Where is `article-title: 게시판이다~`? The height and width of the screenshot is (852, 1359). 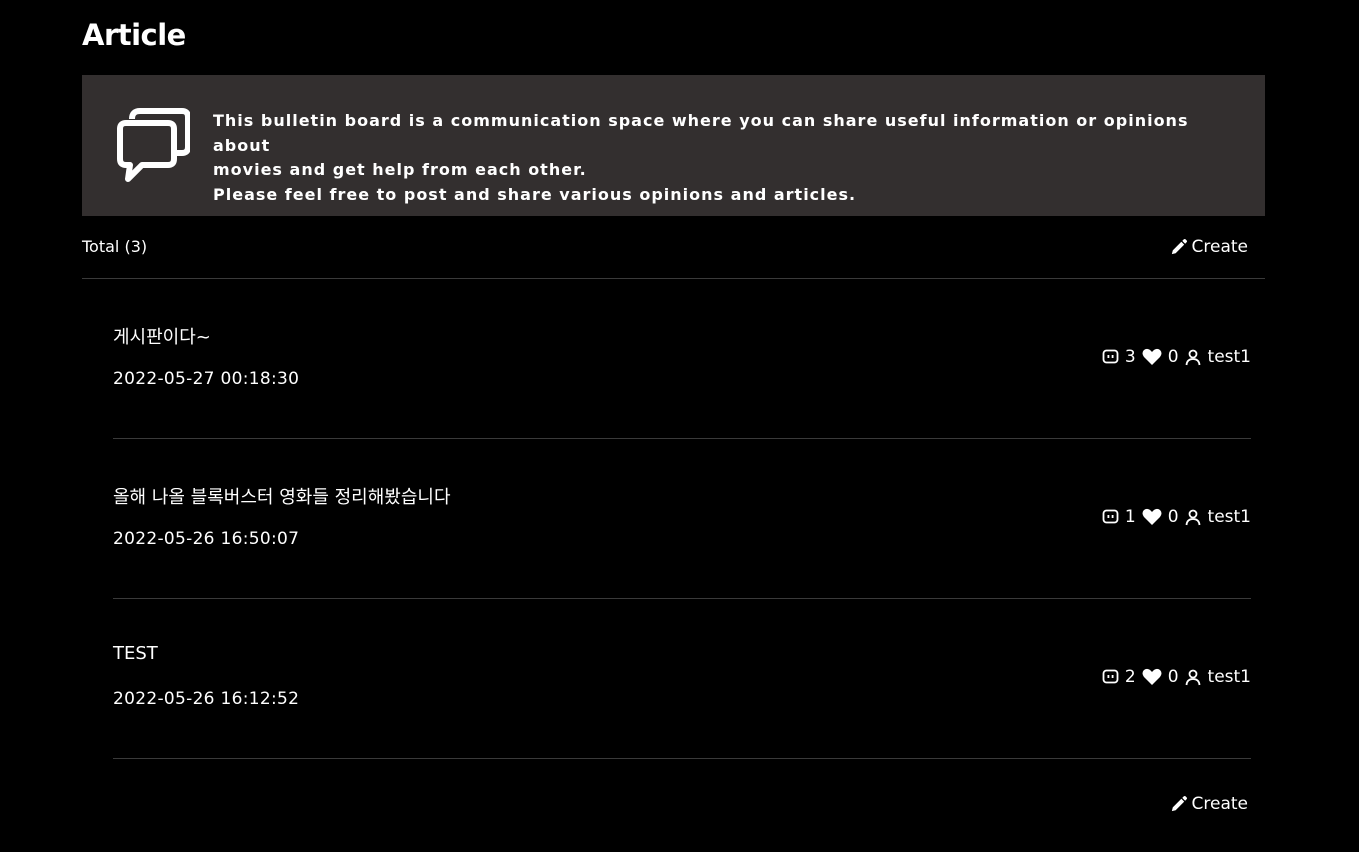 article-title: 게시판이다~ is located at coordinates (162, 336).